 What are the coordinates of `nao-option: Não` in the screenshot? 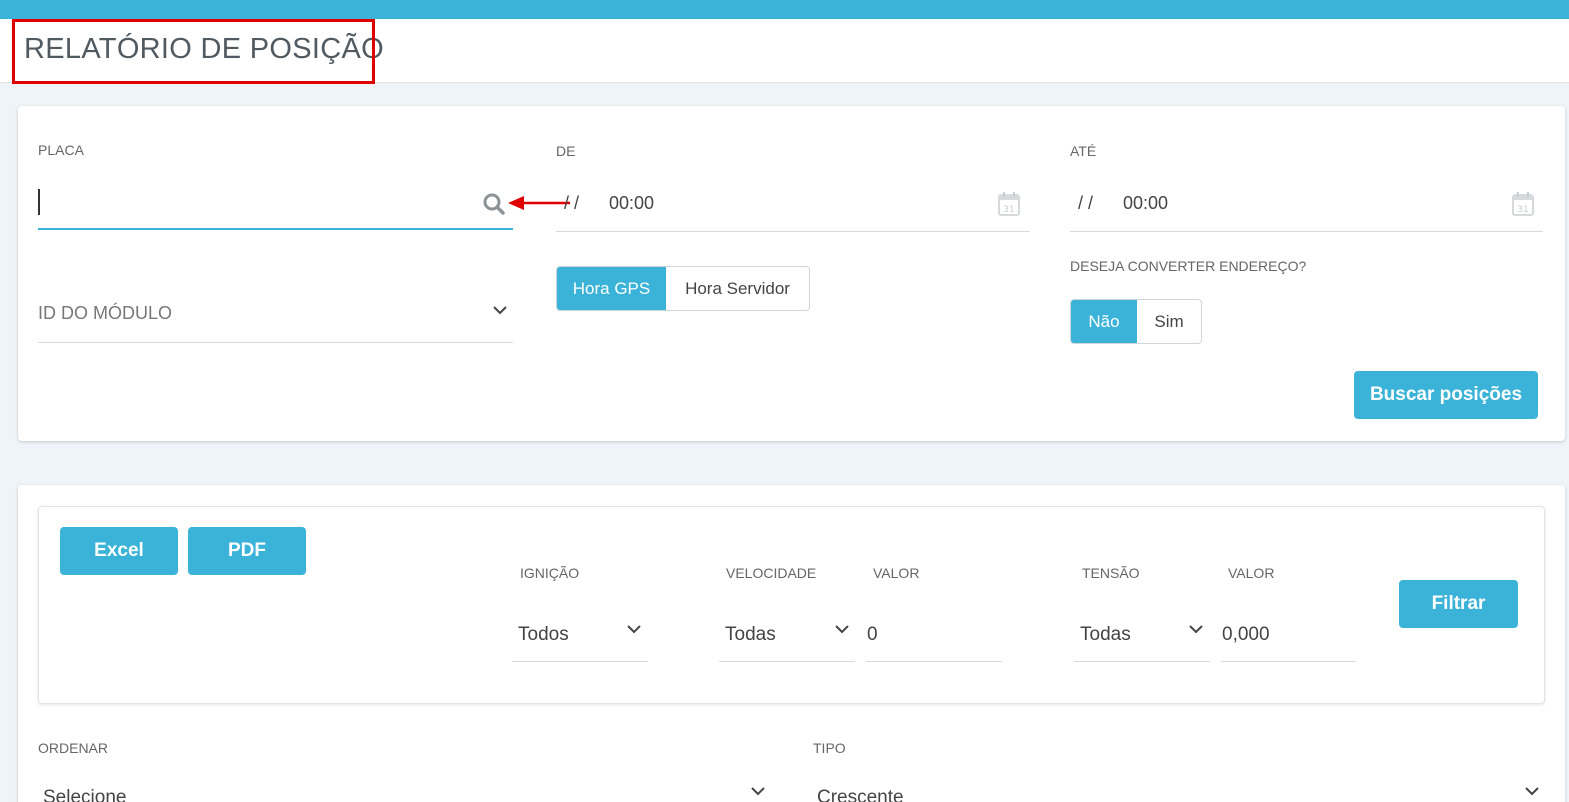 It's located at (1104, 321).